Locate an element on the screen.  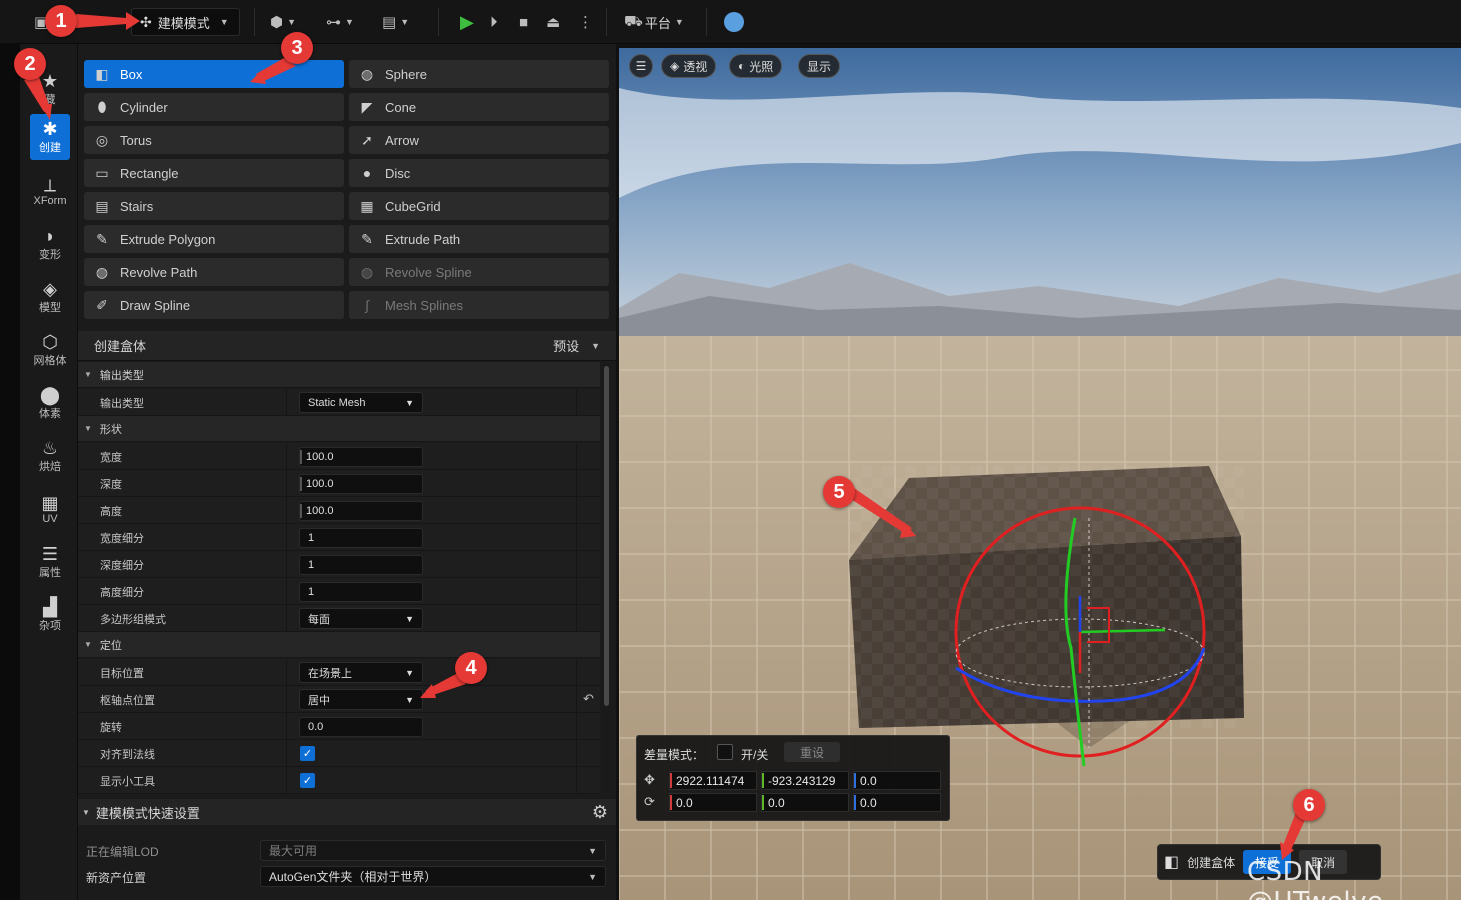
row-rotation: 旋转 0.0 is located at coordinates (339, 726).